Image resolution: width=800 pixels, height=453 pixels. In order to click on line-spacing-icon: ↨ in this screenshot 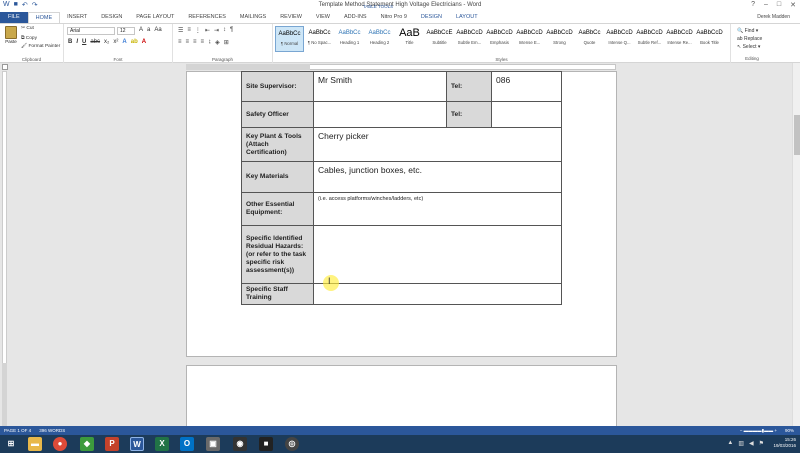, I will do `click(209, 42)`.